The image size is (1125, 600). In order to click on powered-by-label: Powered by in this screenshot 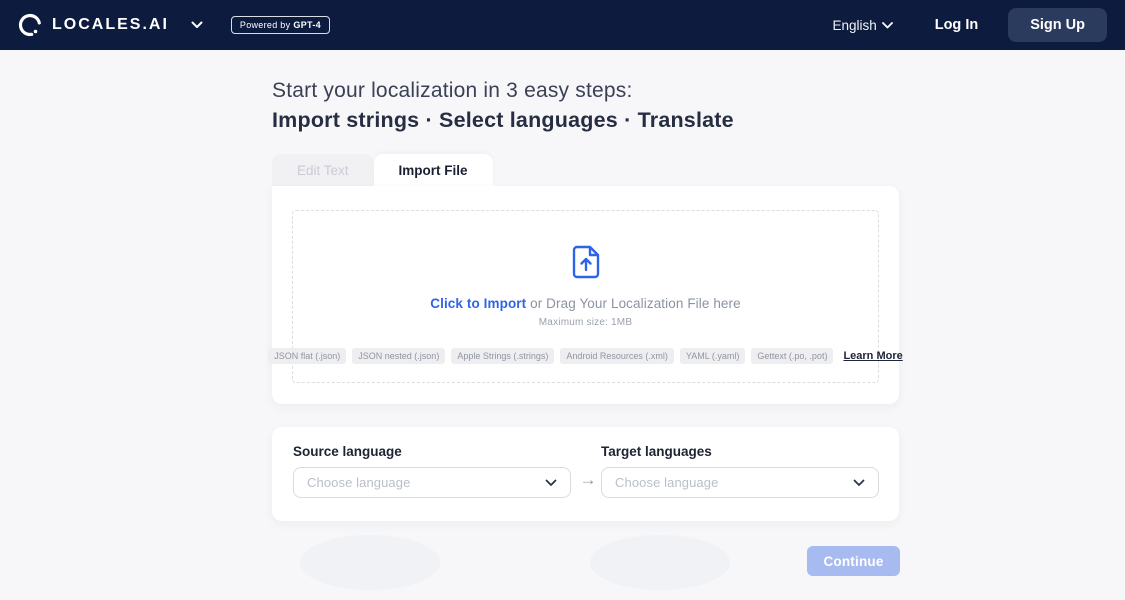, I will do `click(265, 25)`.